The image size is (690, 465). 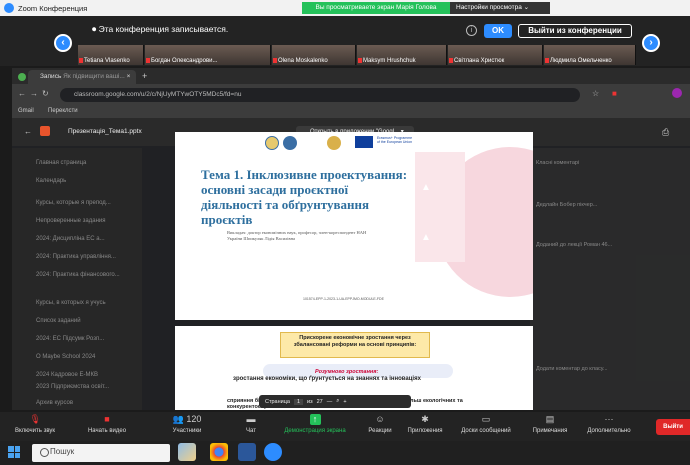 What do you see at coordinates (35, 419) in the screenshot?
I see `mic-muted-icon: 🎙` at bounding box center [35, 419].